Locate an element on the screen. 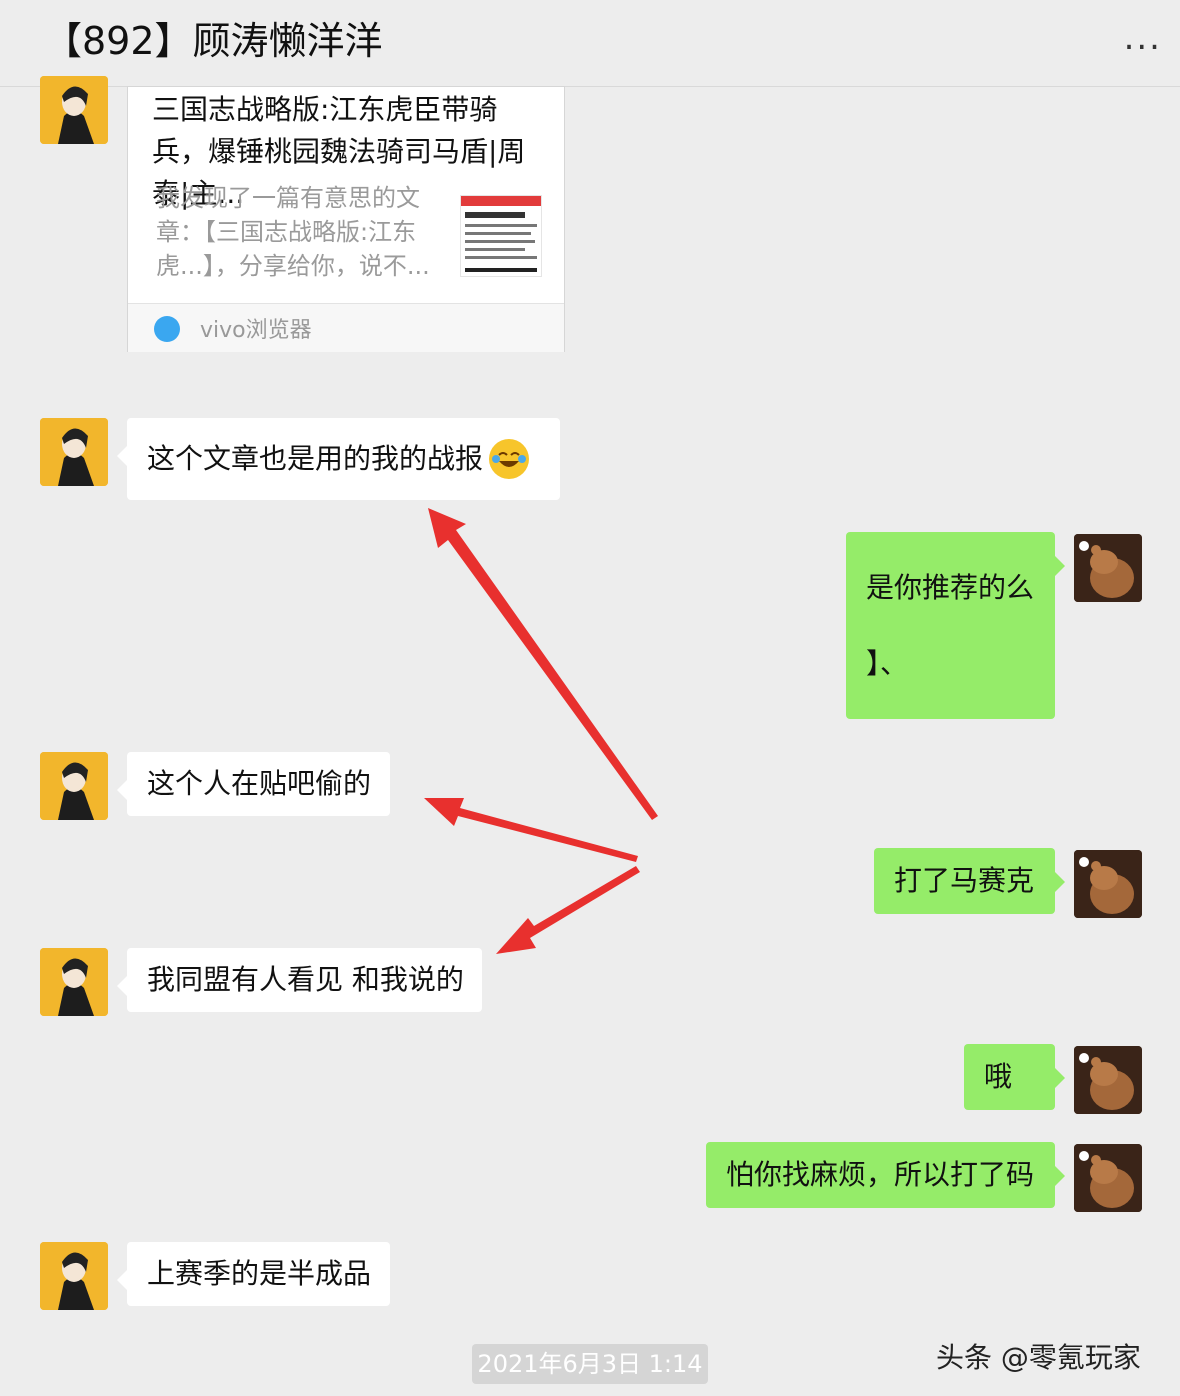 Image resolution: width=1180 pixels, height=1396 pixels. message-text: 】、 is located at coordinates (887, 663).